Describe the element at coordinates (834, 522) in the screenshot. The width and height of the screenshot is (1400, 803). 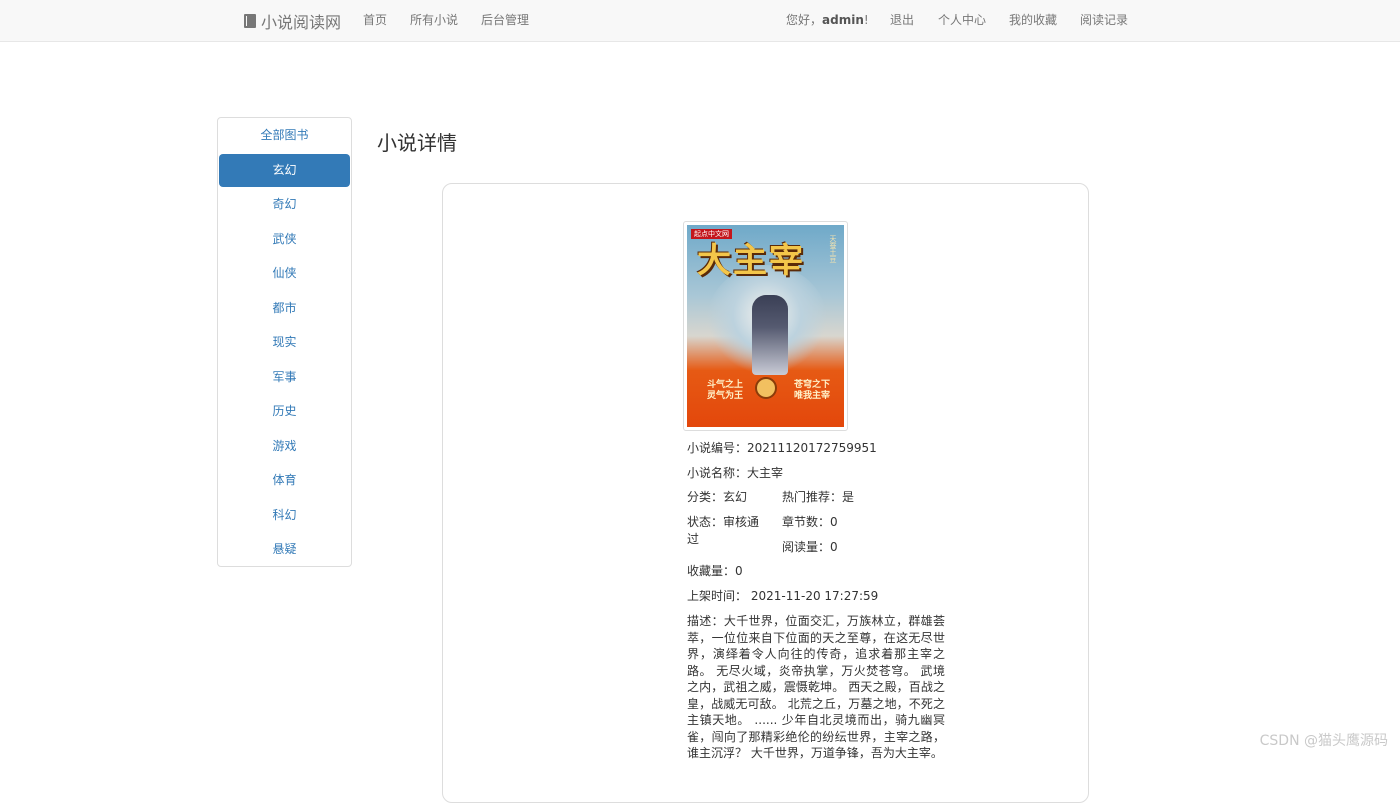
I see `chapters-value: 0` at that location.